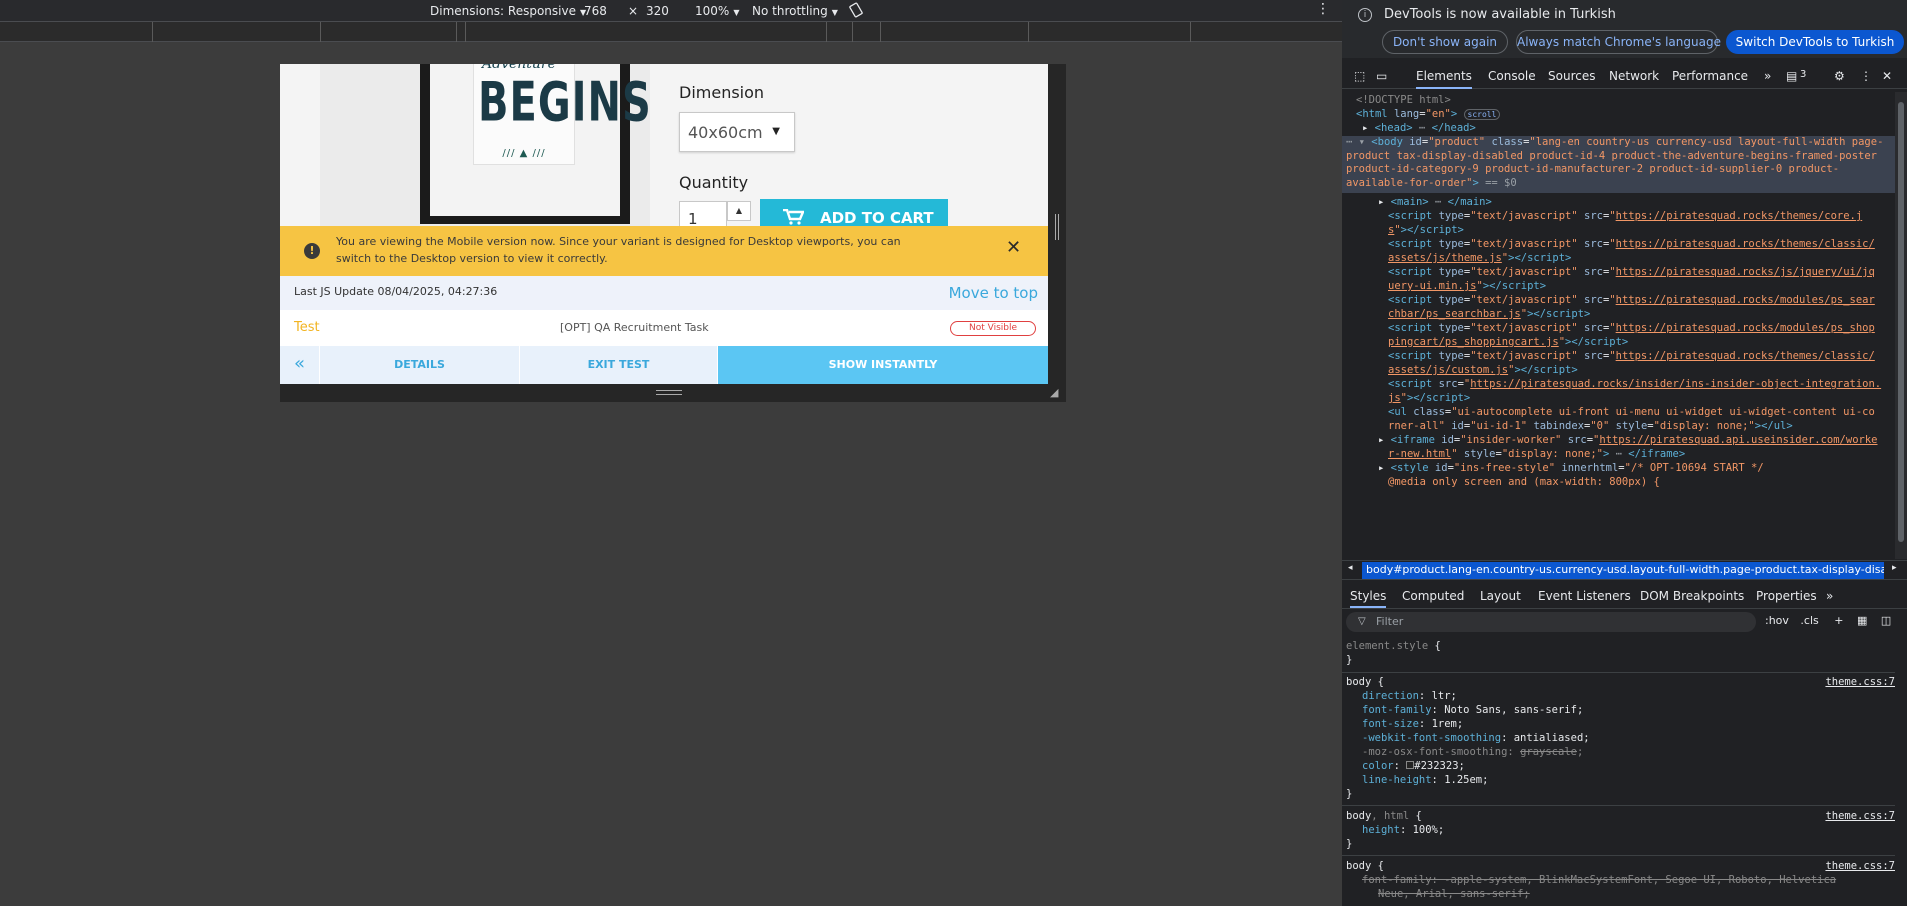  I want to click on tab-layout: Layout, so click(1500, 596).